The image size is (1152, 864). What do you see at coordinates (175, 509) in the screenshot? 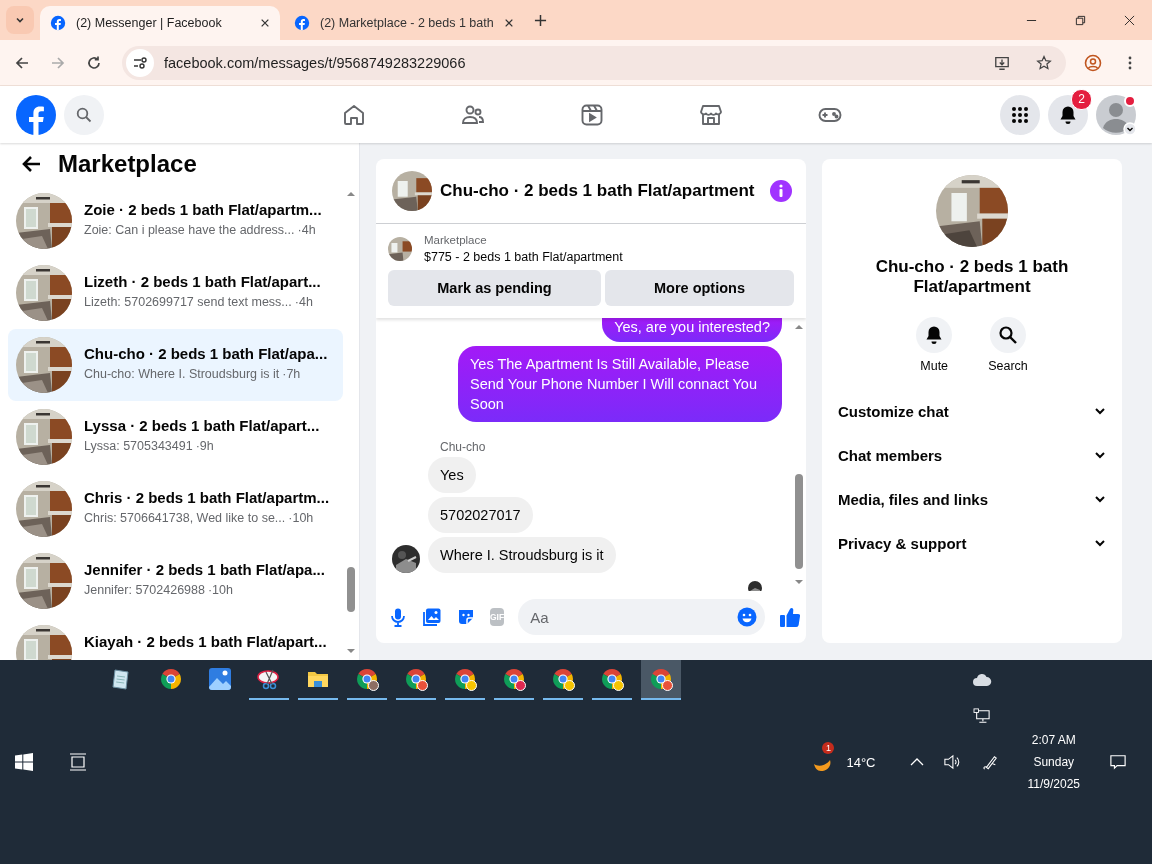
I see `conversation-item: Chris · 2 beds 1 bath Flat/apartm... Chris: 5706641738, Wed like to se... ·10h` at bounding box center [175, 509].